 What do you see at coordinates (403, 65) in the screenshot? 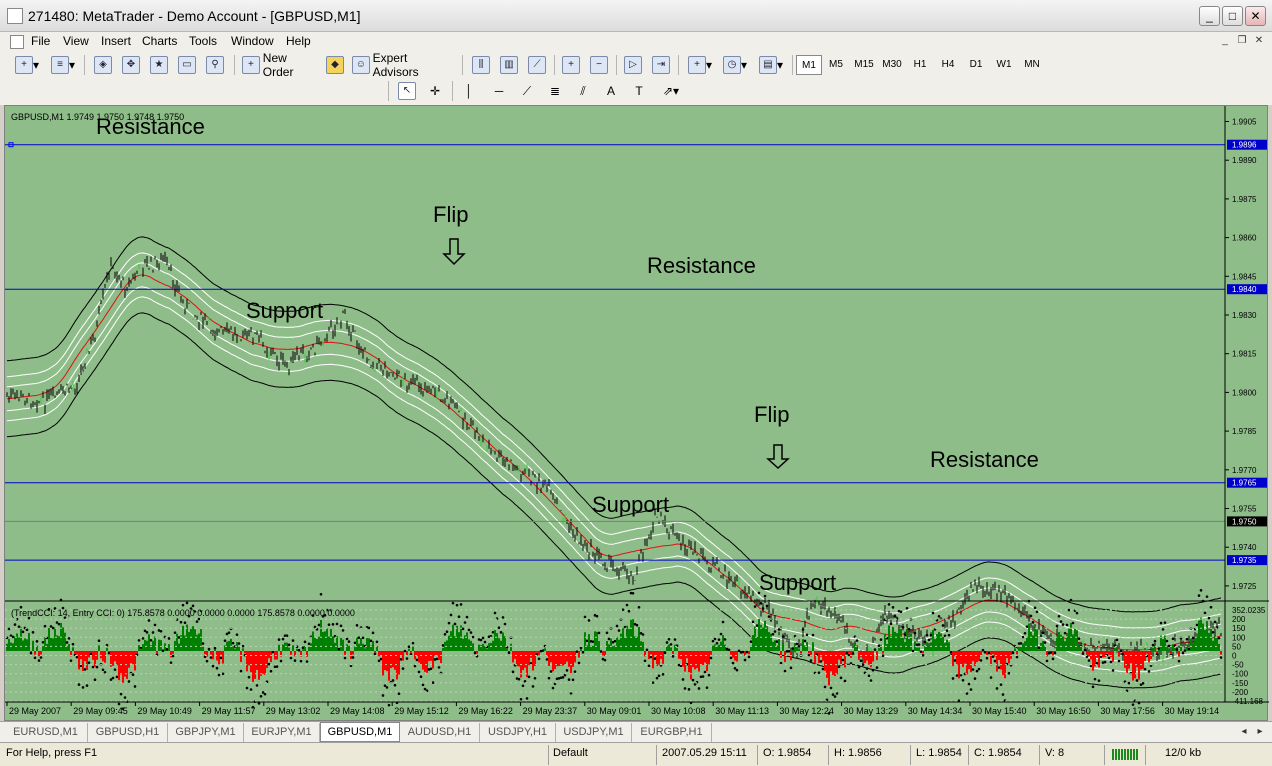
I see `expert-advisors-button: ☺ Expert Advisors` at bounding box center [403, 65].